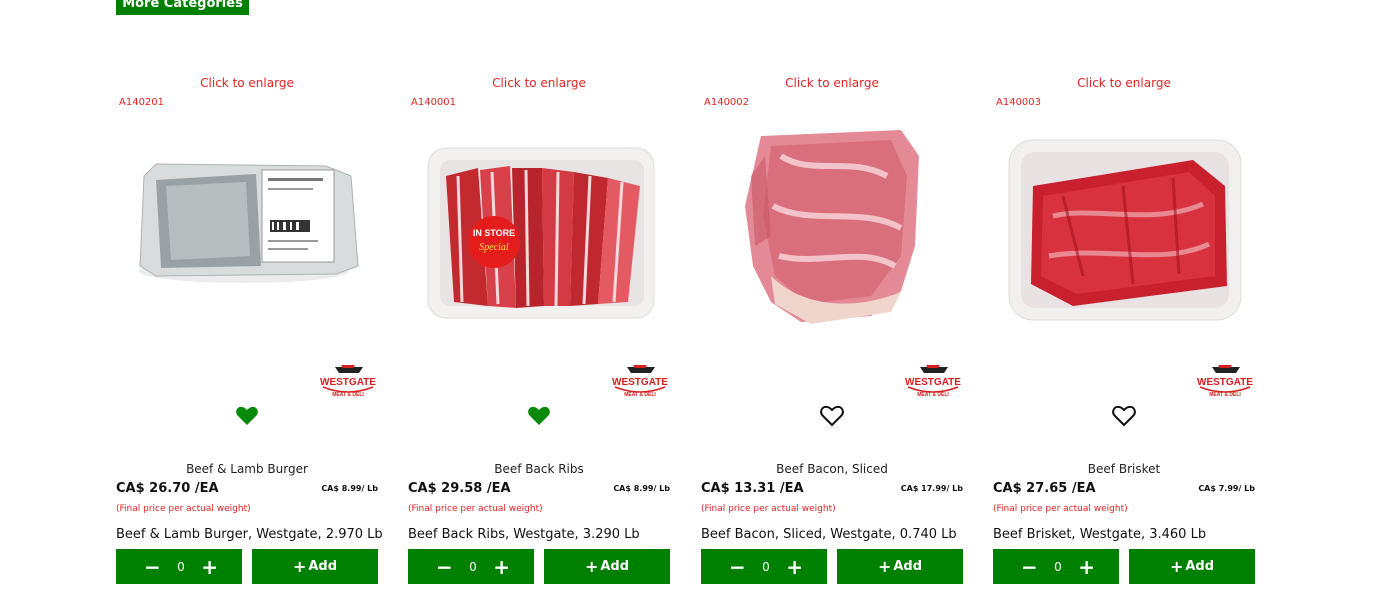 The image size is (1373, 597). Describe the element at coordinates (247, 469) in the screenshot. I see `product-name: Beef & Lamb Burger` at that location.